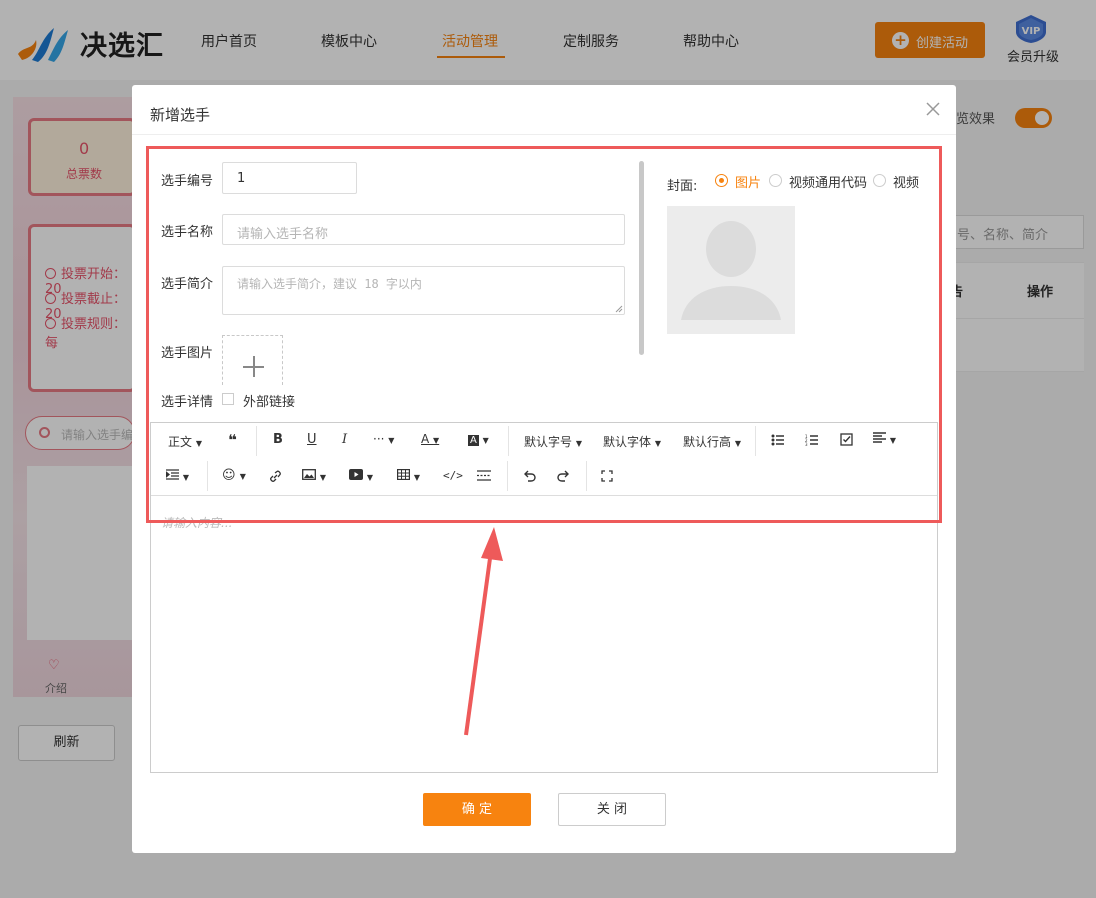  Describe the element at coordinates (778, 440) in the screenshot. I see `bullet-list-icon` at that location.